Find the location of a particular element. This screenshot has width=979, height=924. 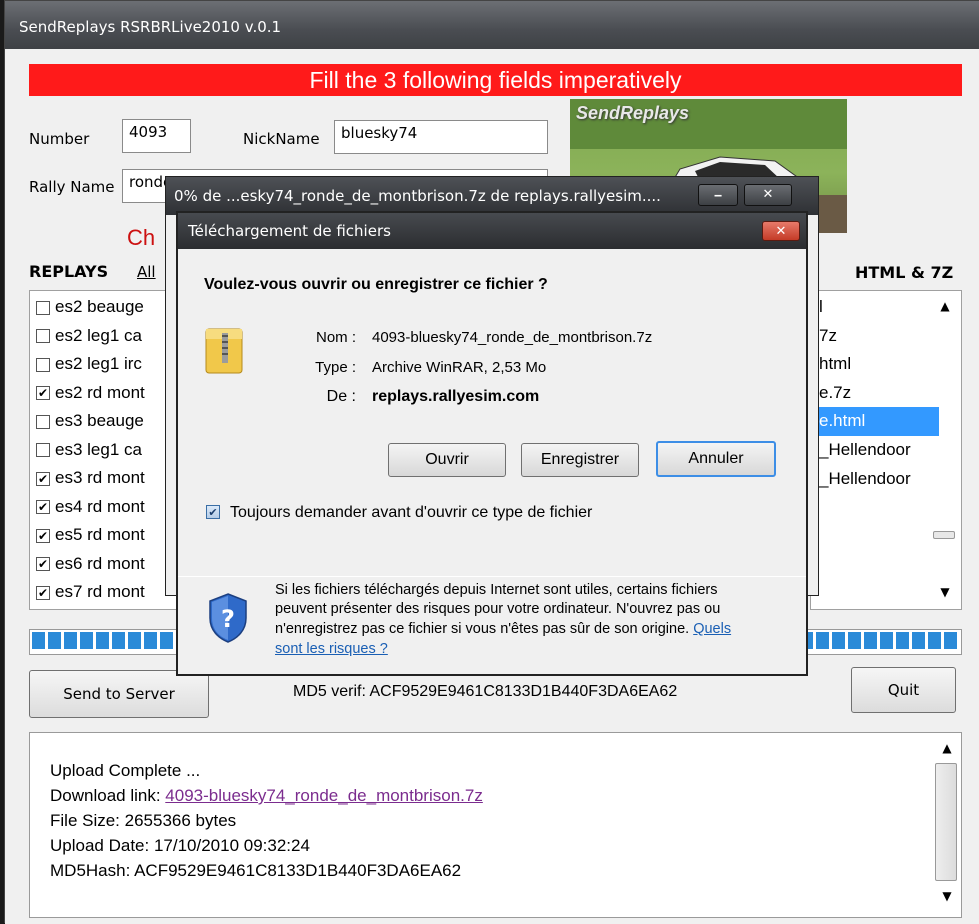

risks-link: Quels is located at coordinates (712, 629).